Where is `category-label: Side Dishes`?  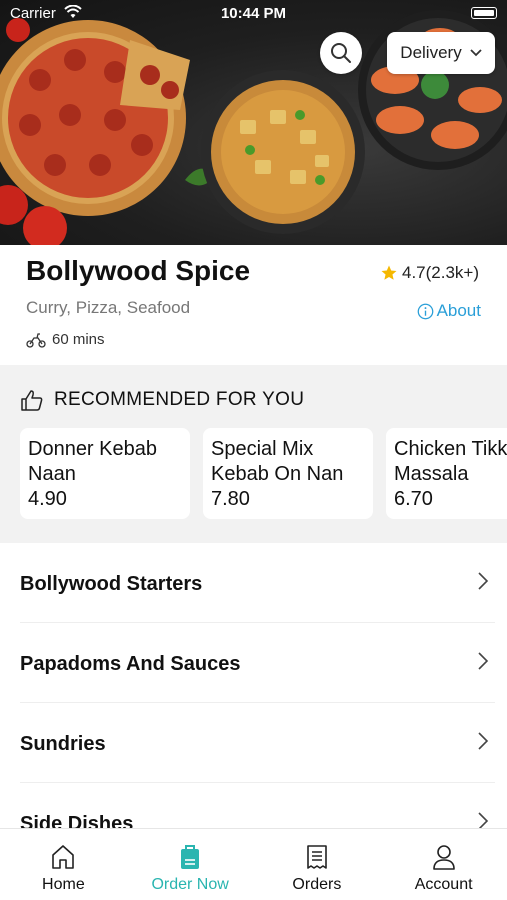 category-label: Side Dishes is located at coordinates (77, 820).